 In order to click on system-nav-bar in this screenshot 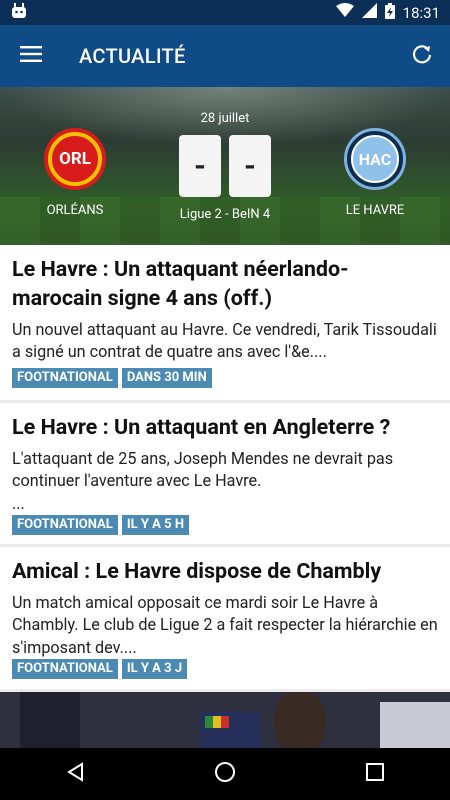, I will do `click(225, 774)`.